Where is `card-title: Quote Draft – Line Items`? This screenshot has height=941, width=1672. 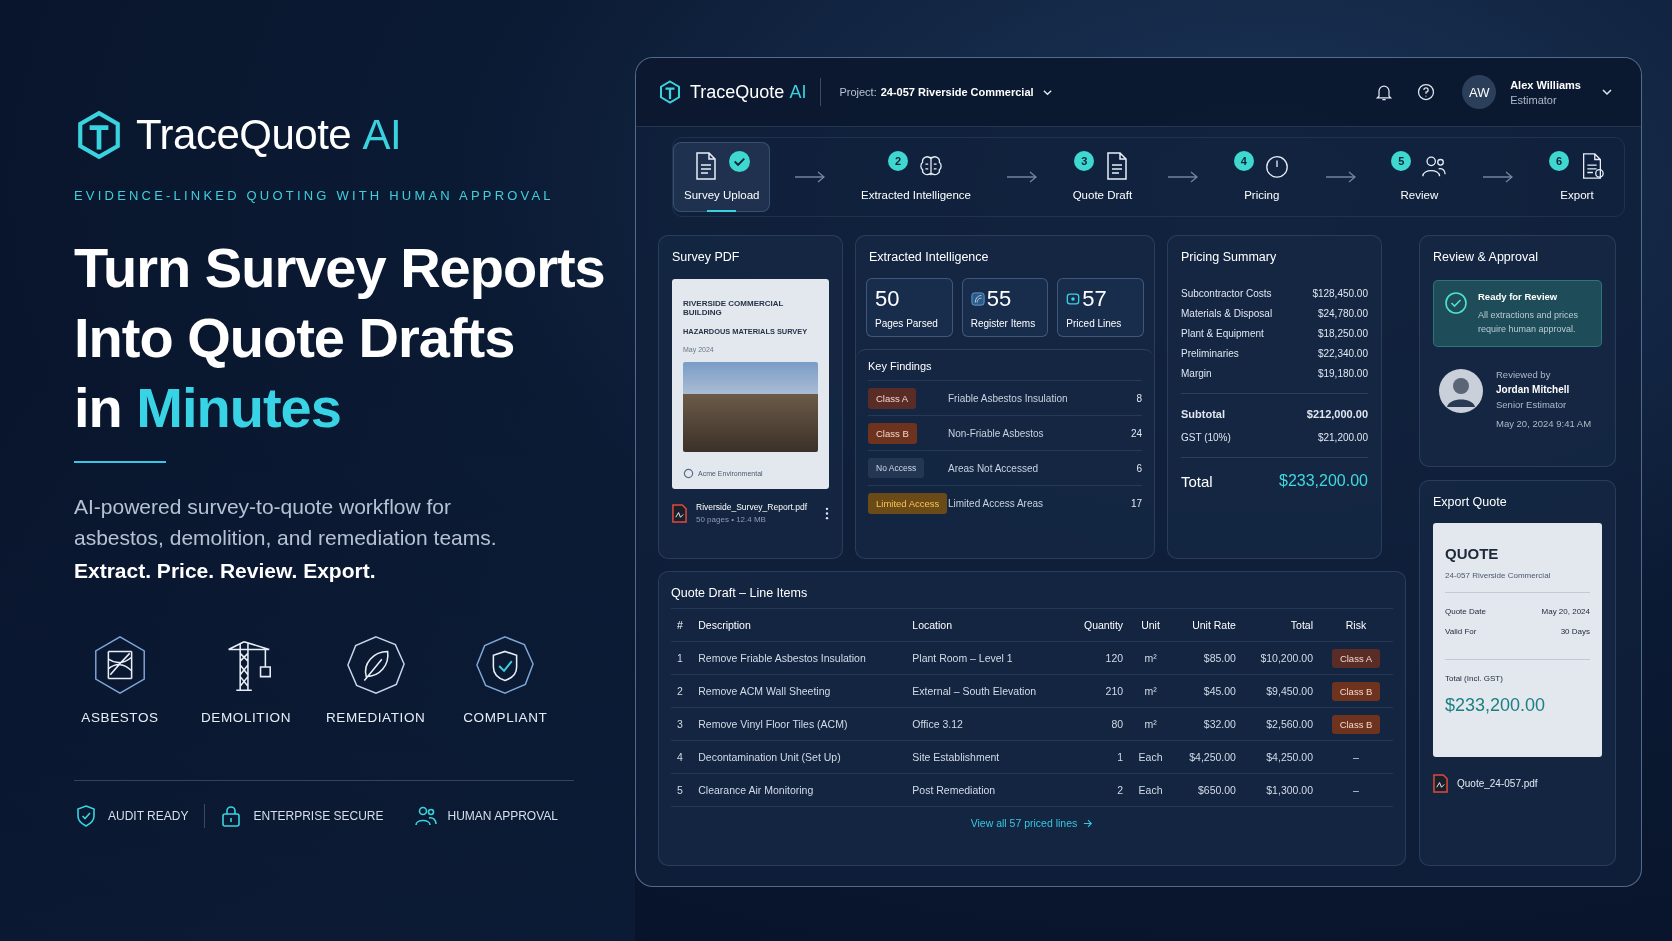 card-title: Quote Draft – Line Items is located at coordinates (740, 593).